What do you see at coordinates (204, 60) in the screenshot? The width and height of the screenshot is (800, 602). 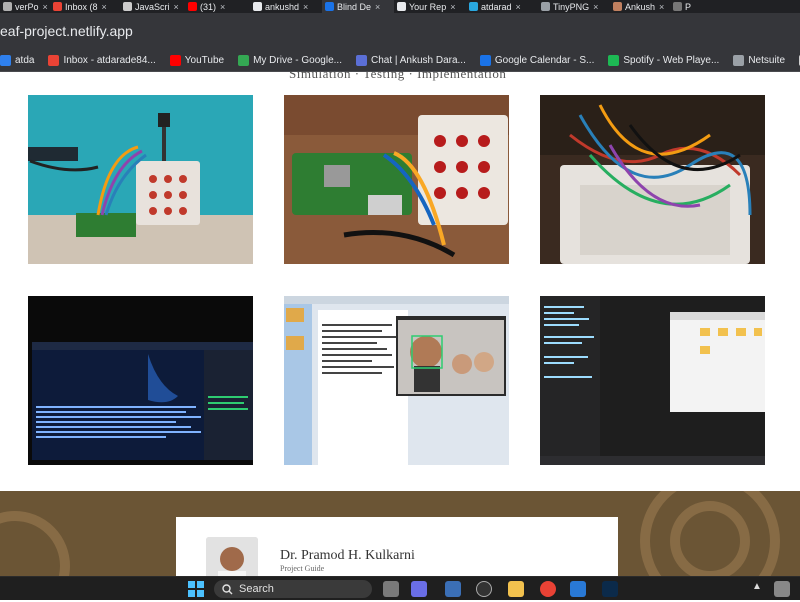 I see `bookmark-label: YouTube` at bounding box center [204, 60].